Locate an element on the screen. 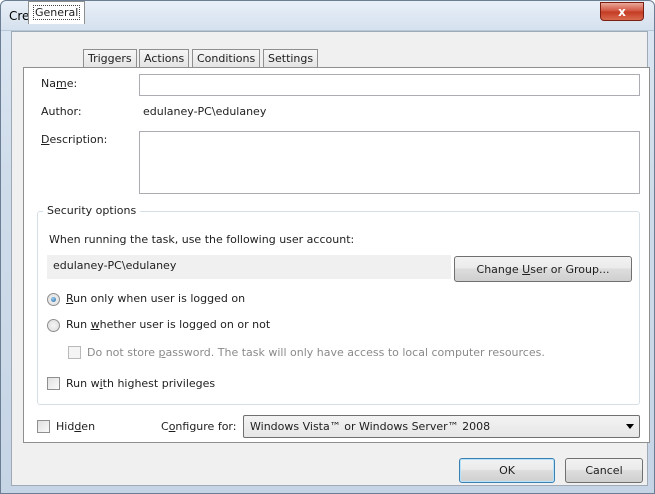 The width and height of the screenshot is (655, 494). radio-selected-dot is located at coordinates (53, 299).